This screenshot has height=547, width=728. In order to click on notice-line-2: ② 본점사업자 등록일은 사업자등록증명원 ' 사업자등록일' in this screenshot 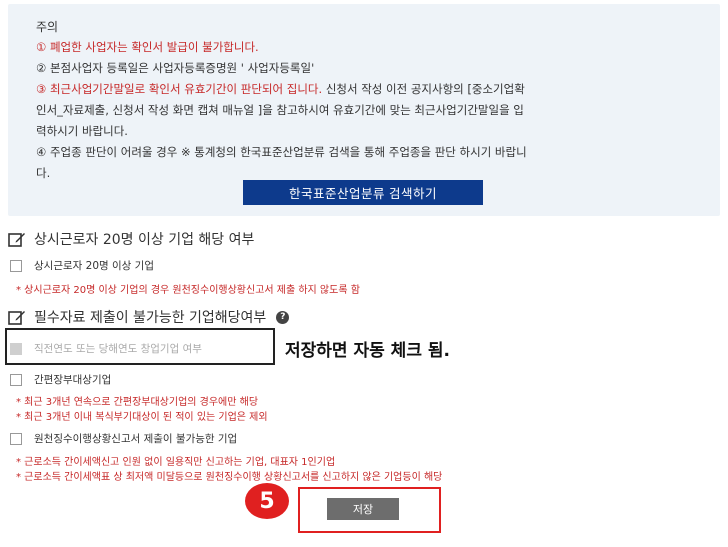, I will do `click(175, 68)`.